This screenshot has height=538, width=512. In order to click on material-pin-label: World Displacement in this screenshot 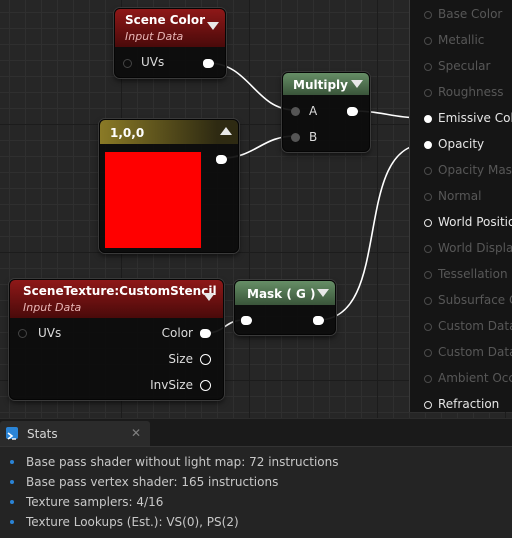, I will do `click(475, 248)`.